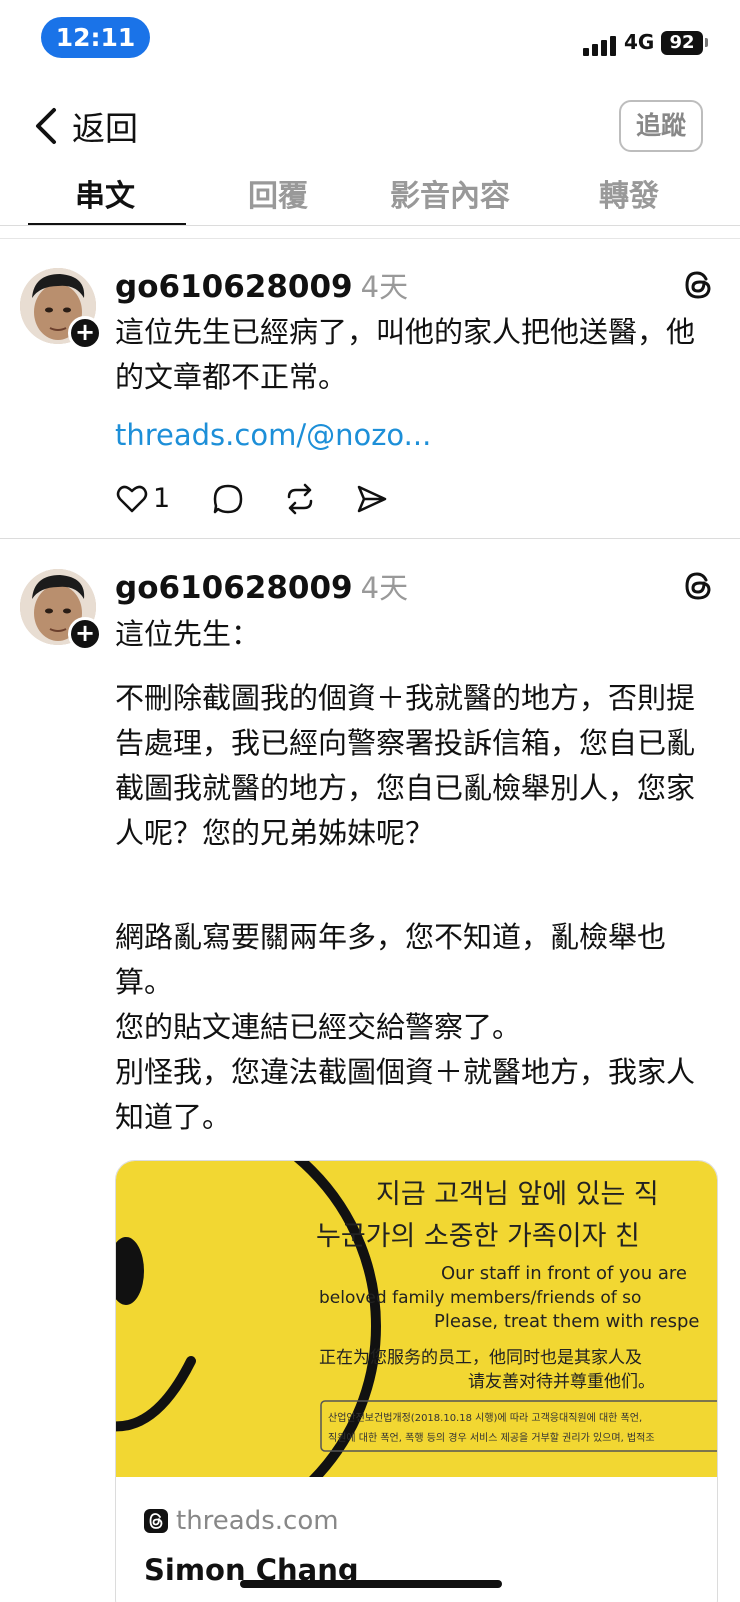 The width and height of the screenshot is (740, 1602). I want to click on card-source: threads.com, so click(241, 1521).